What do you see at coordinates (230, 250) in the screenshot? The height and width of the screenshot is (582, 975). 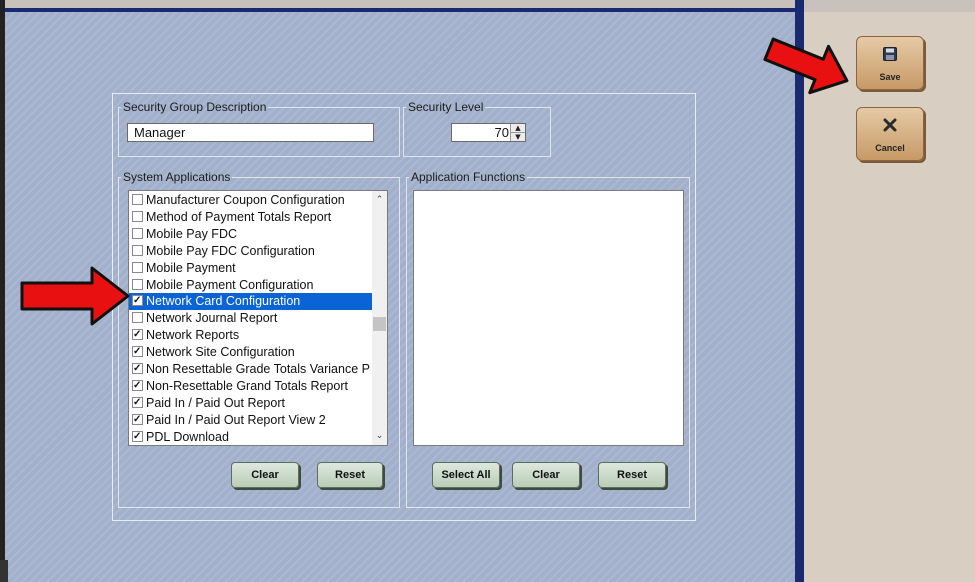 I see `list-item-label: Mobile Pay FDC Configuration` at bounding box center [230, 250].